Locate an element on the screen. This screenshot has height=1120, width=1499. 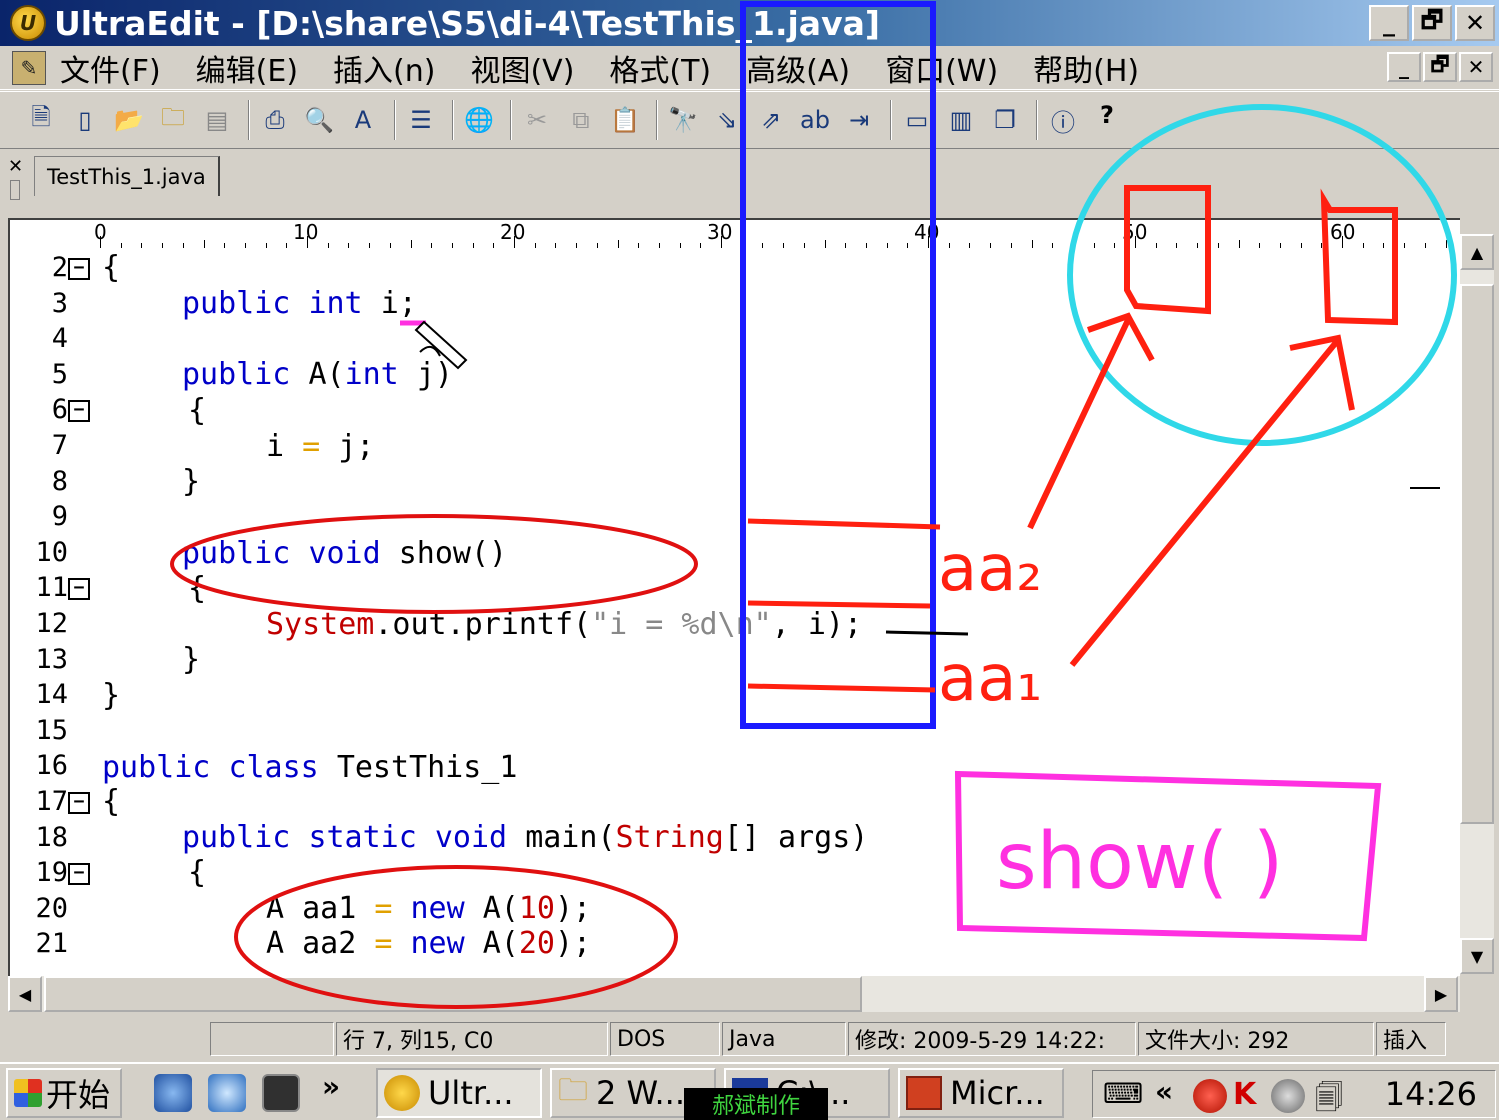
line-number: 16 is located at coordinates (51, 766).